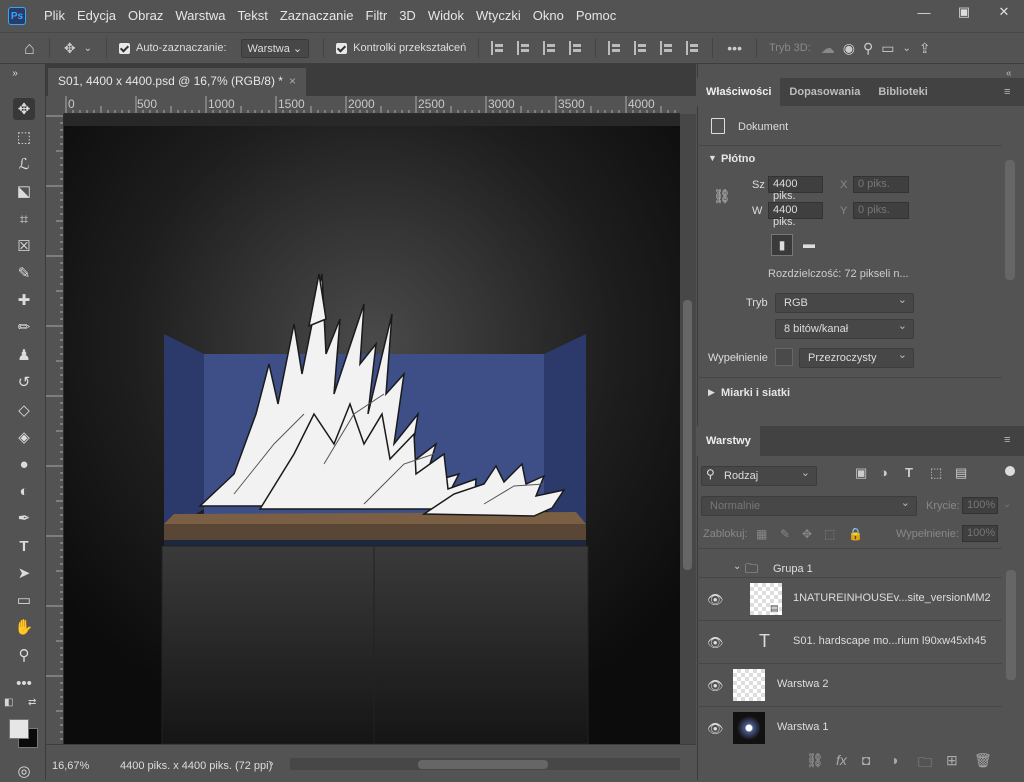  I want to click on adjustment-layer-icon: ◑, so click(894, 760).